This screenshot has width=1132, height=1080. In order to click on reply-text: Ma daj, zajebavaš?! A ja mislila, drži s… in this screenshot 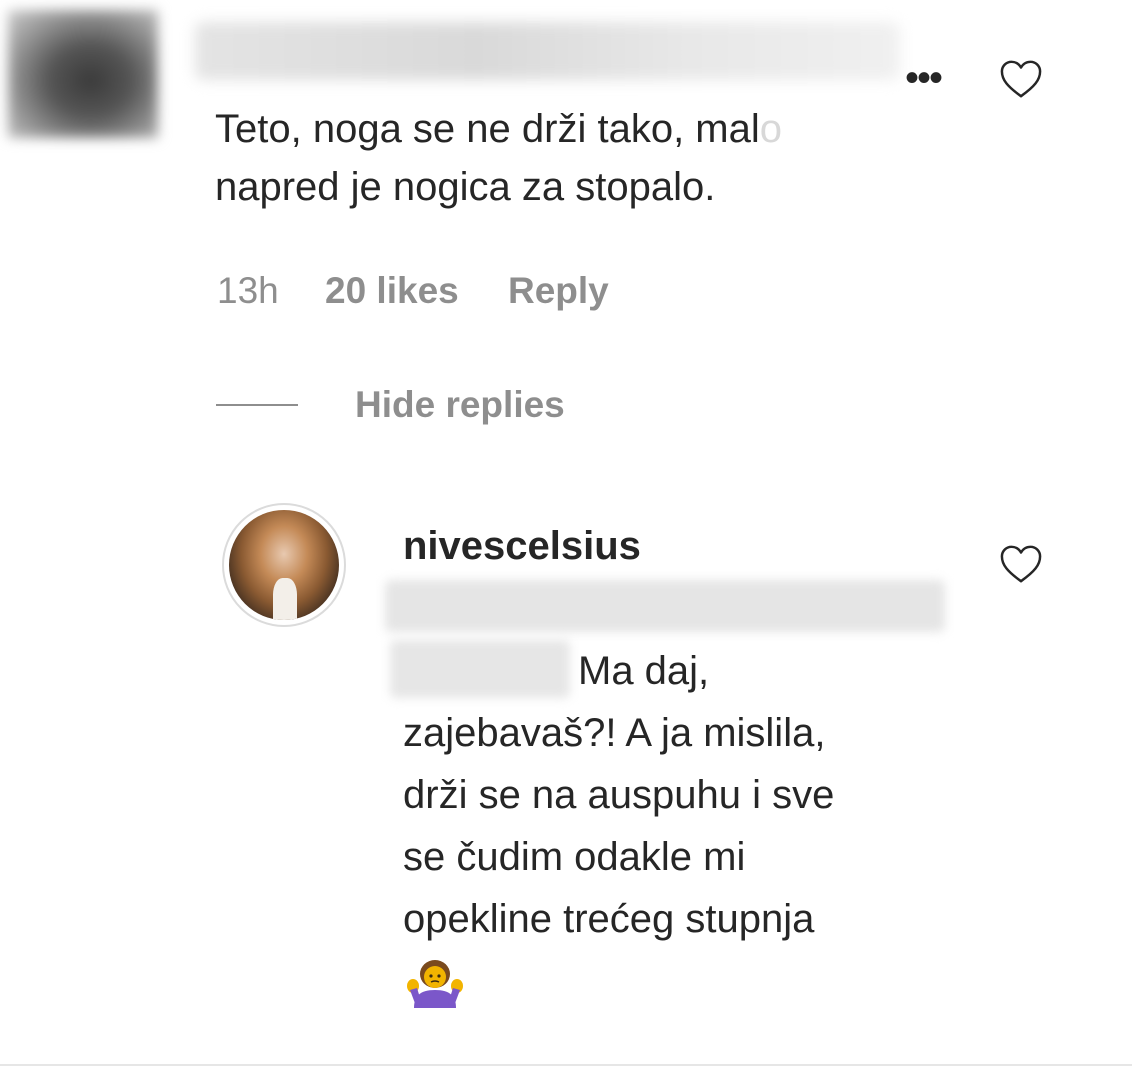, I will do `click(673, 795)`.